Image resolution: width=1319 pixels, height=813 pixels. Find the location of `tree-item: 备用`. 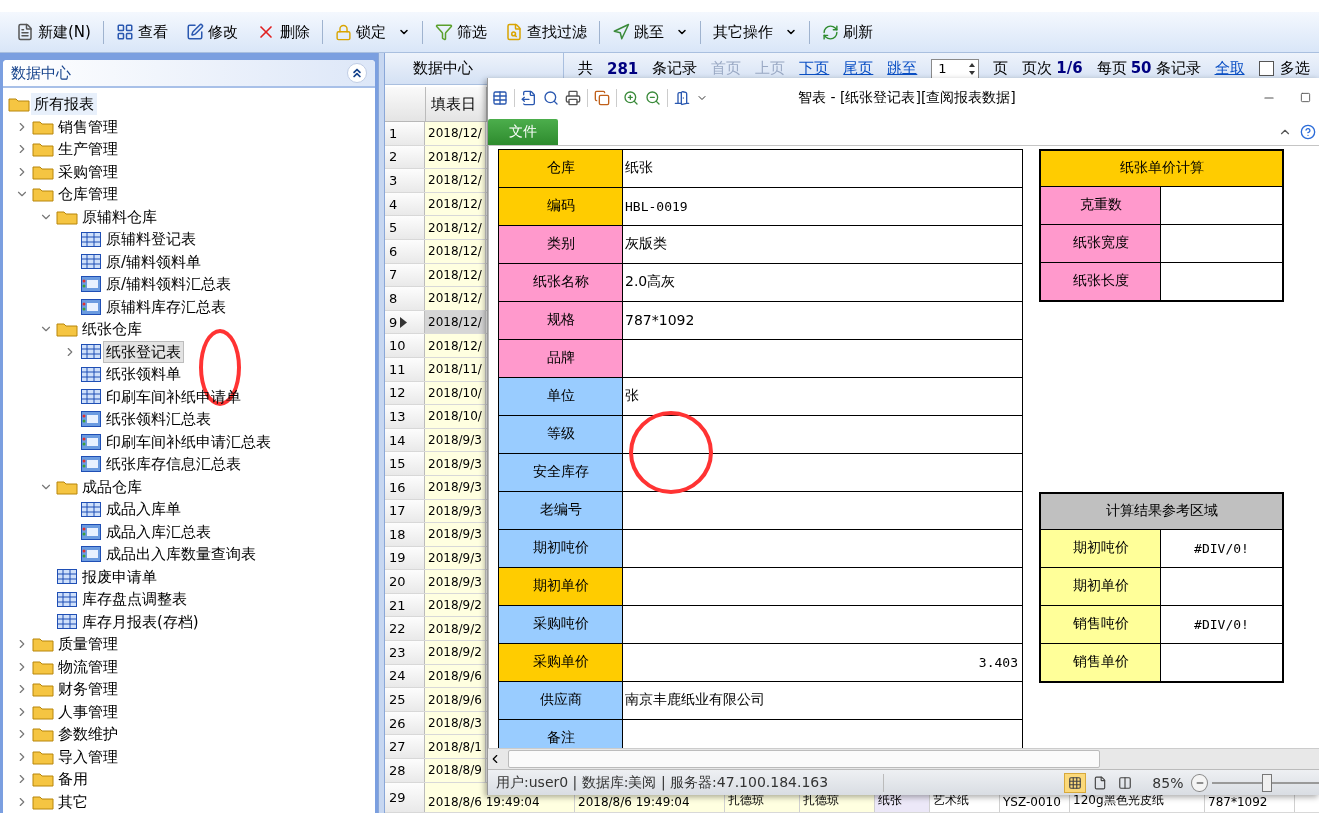

tree-item: 备用 is located at coordinates (73, 779).